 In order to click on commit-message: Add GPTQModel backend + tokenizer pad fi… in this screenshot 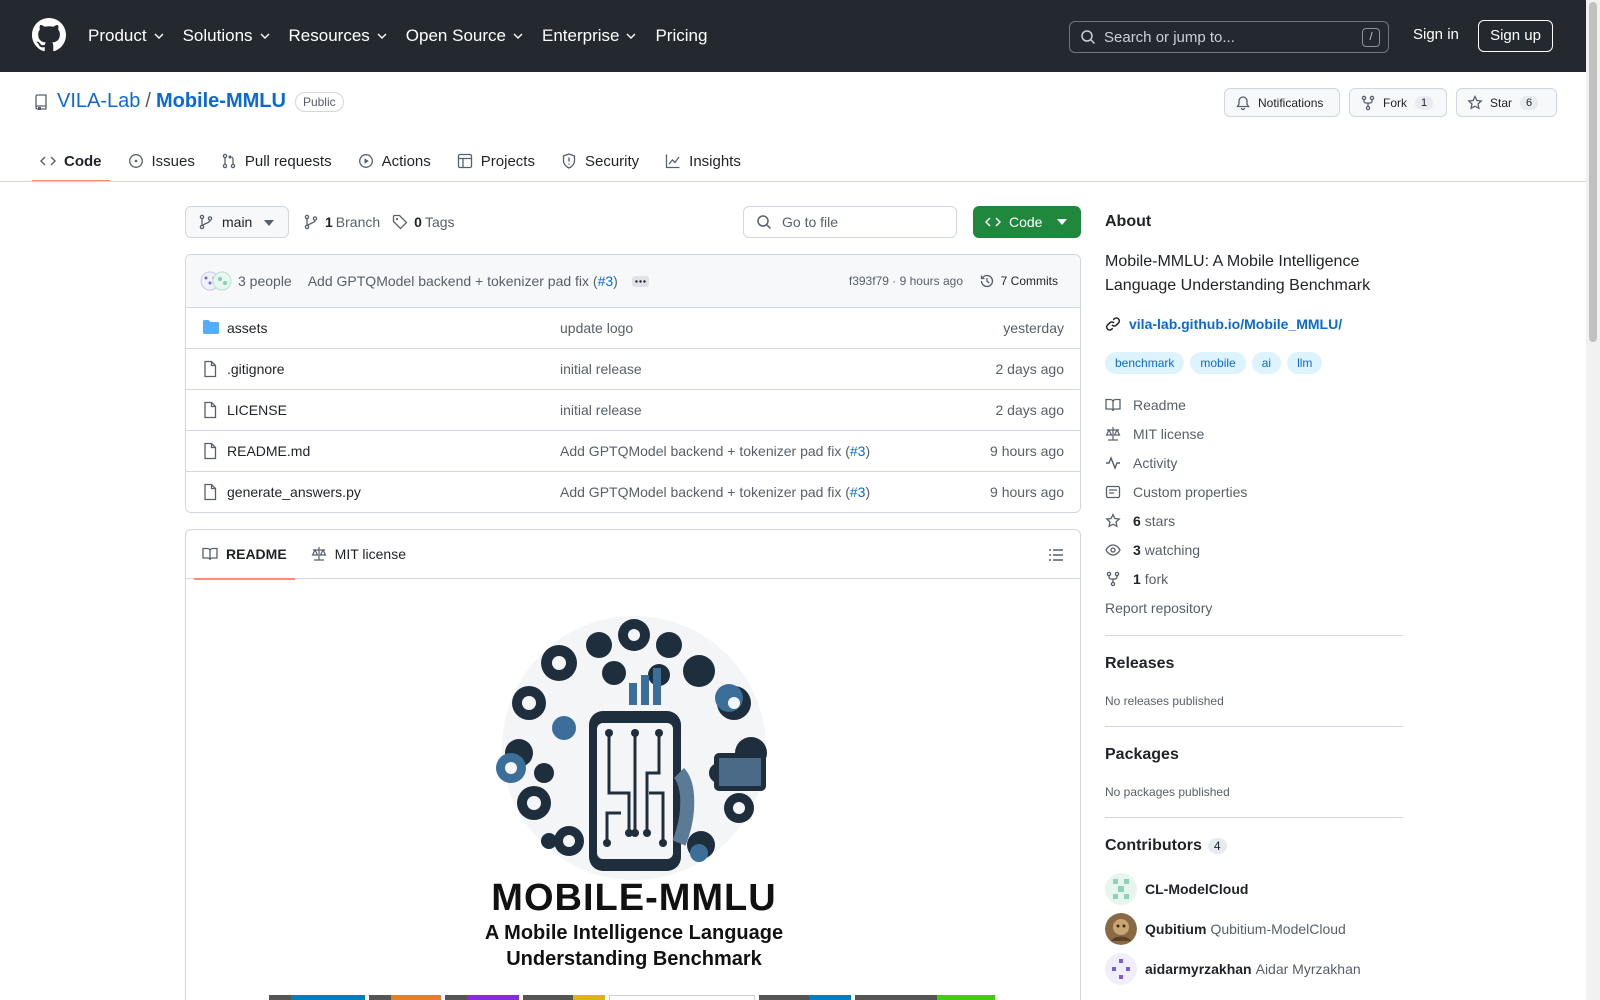, I will do `click(463, 281)`.